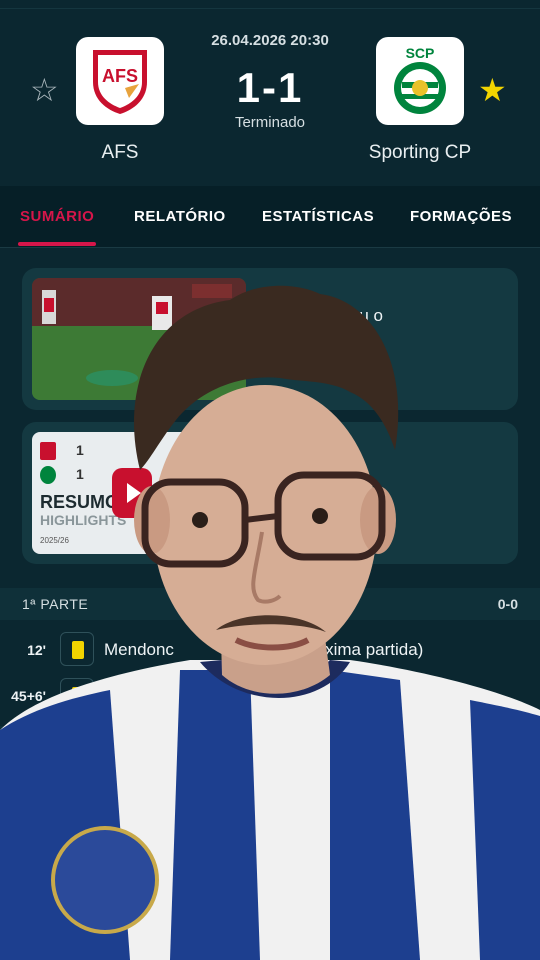 Image resolution: width=540 pixels, height=960 pixels. Describe the element at coordinates (420, 53) in the screenshot. I see `svg-text: SCP` at that location.